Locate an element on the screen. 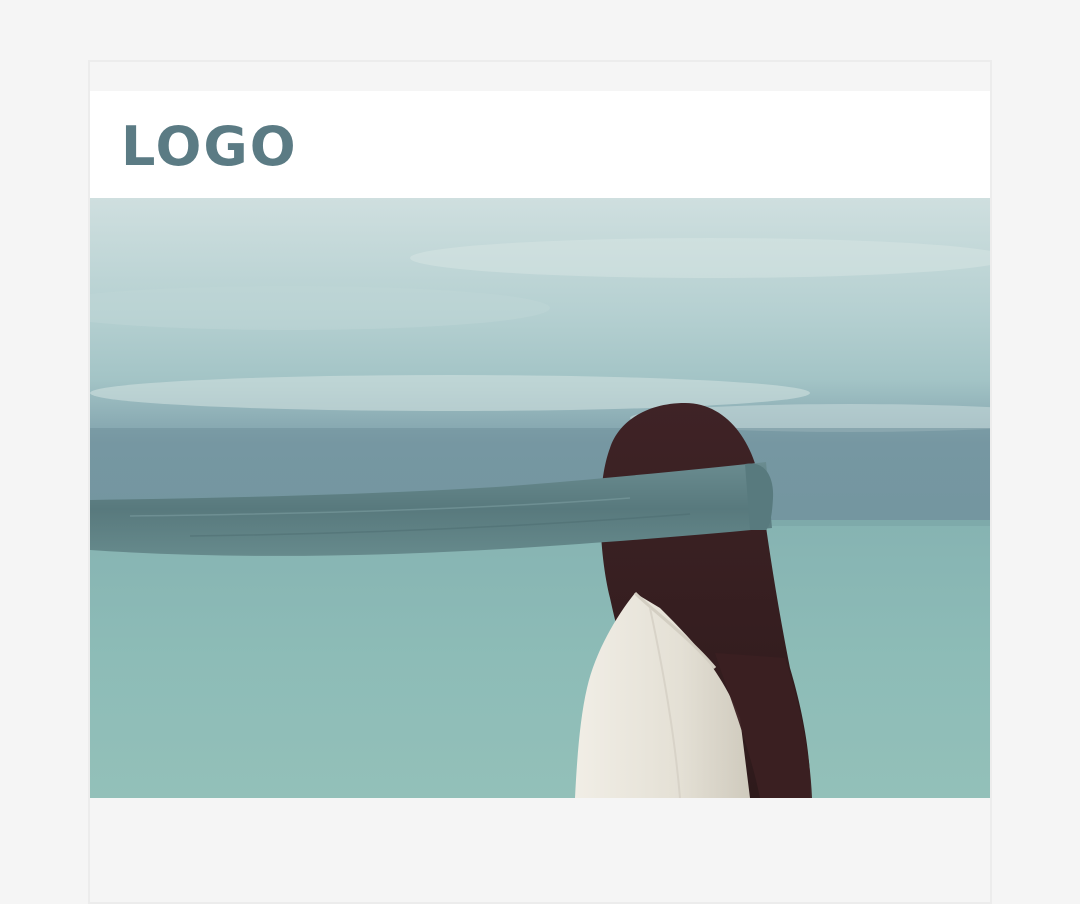 The width and height of the screenshot is (1080, 904). content-area is located at coordinates (540, 850).